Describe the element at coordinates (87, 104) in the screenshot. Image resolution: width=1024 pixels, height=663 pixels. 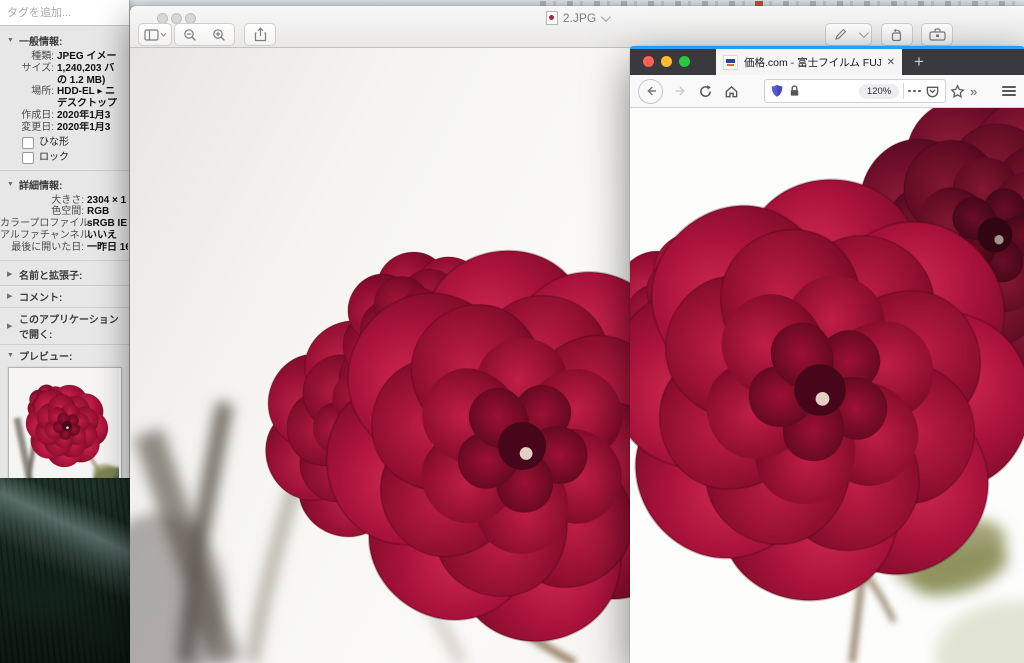
I see `info-value: デスクトップ` at that location.